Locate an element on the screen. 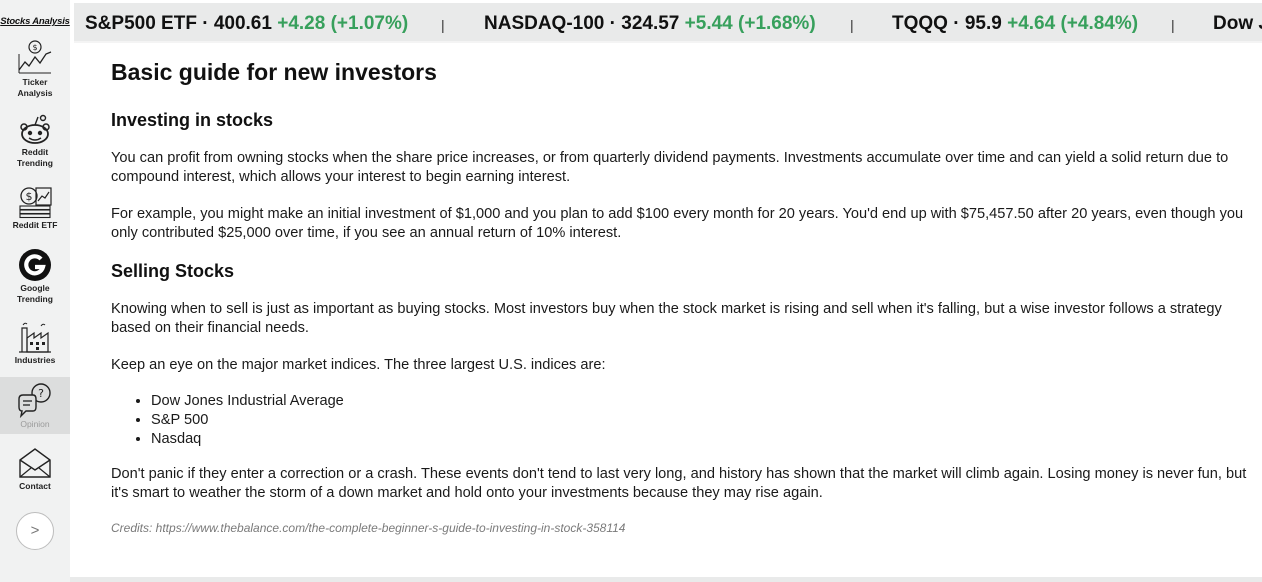 Image resolution: width=1262 pixels, height=582 pixels. factory-icon is located at coordinates (35, 337).